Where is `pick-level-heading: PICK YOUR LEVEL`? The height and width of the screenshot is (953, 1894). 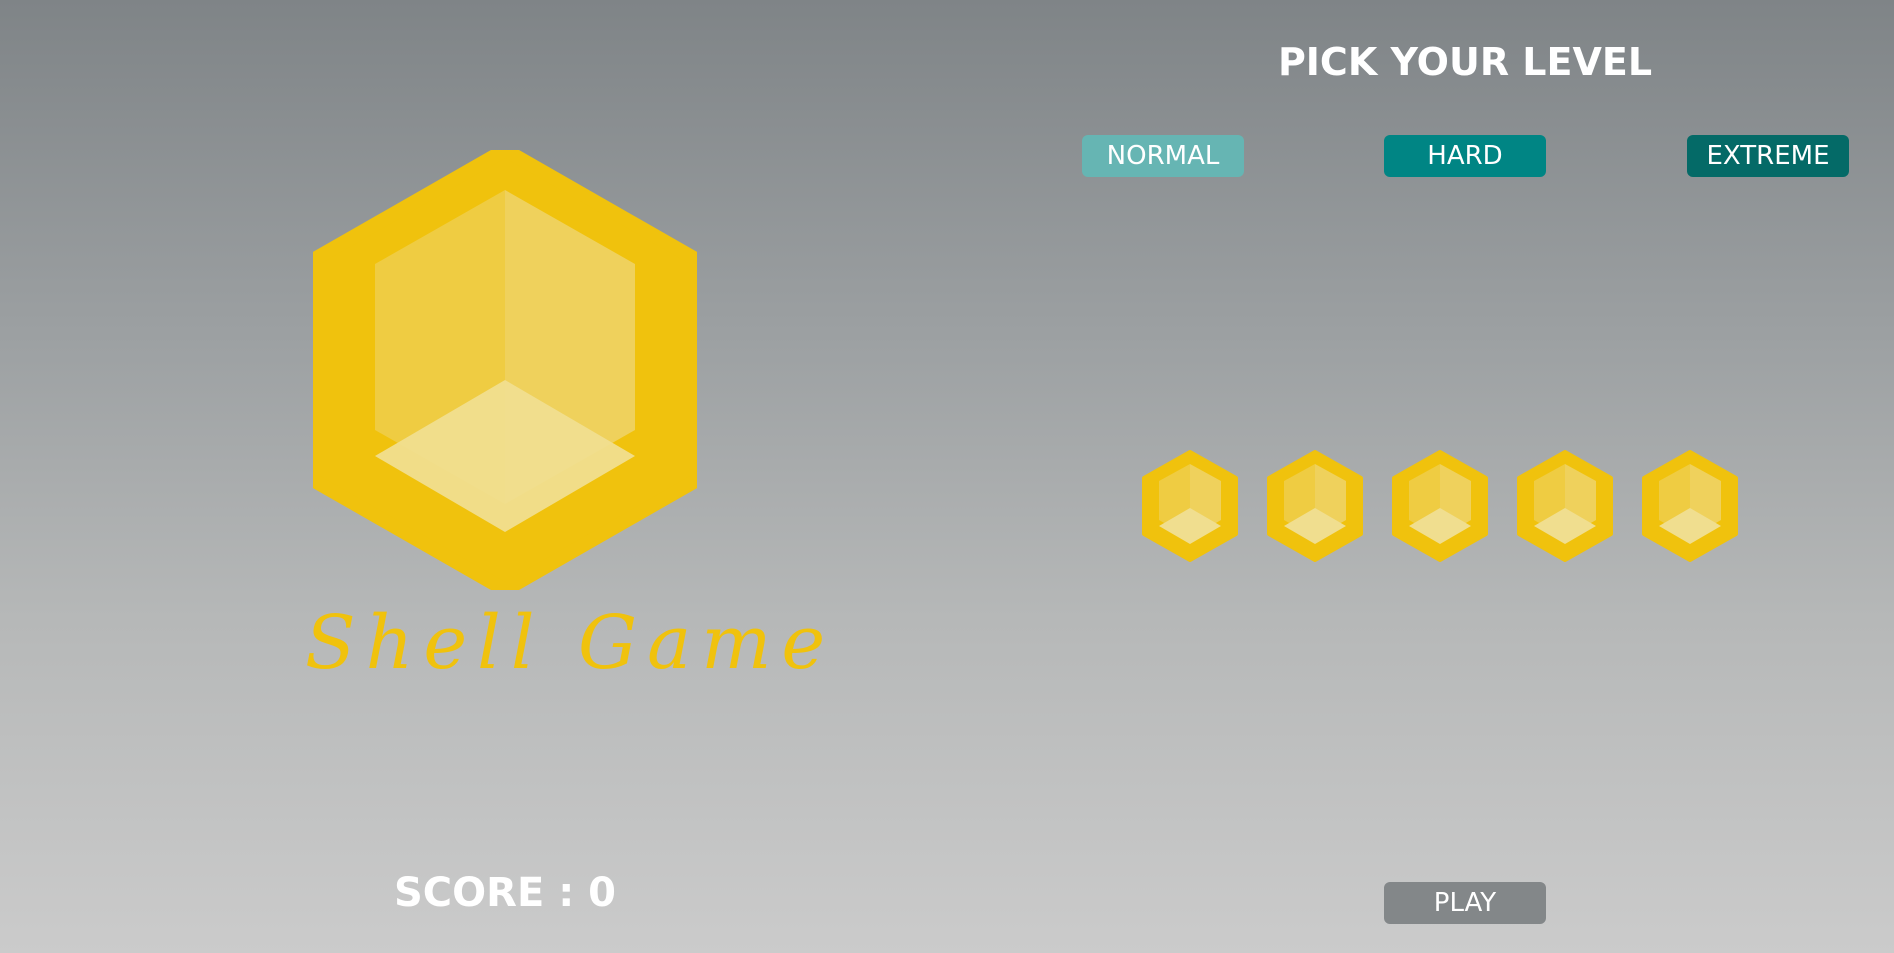 pick-level-heading: PICK YOUR LEVEL is located at coordinates (1465, 62).